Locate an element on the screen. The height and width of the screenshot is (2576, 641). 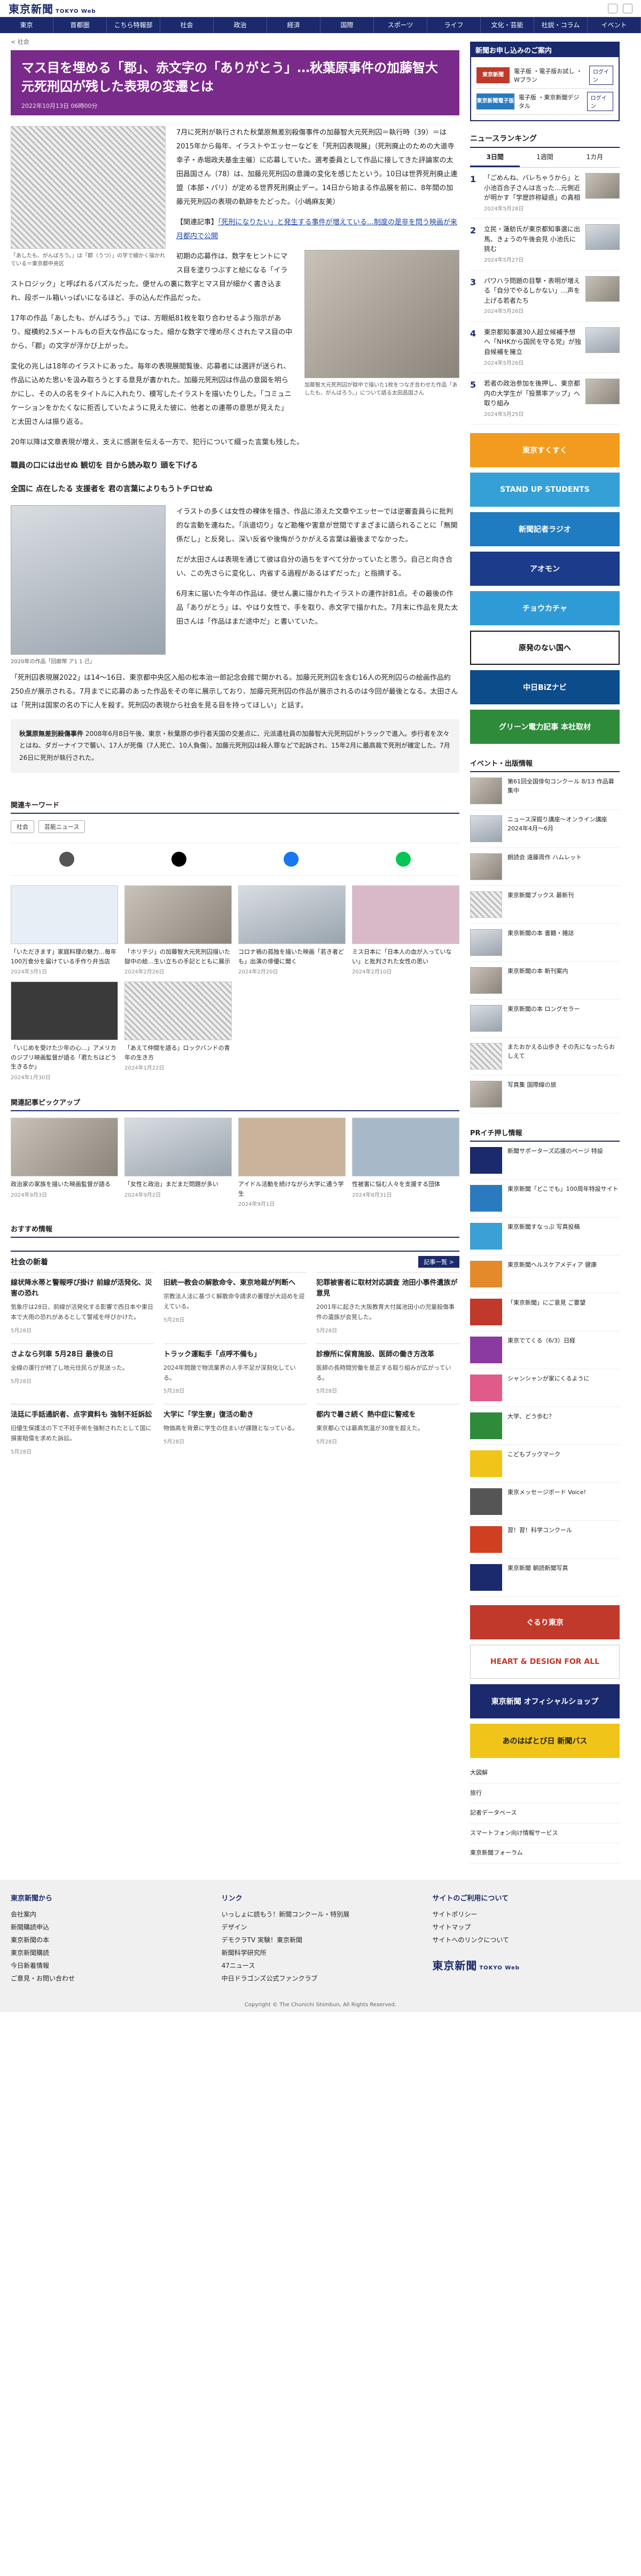
pr-item: こどもブックマーク is located at coordinates (545, 1464).